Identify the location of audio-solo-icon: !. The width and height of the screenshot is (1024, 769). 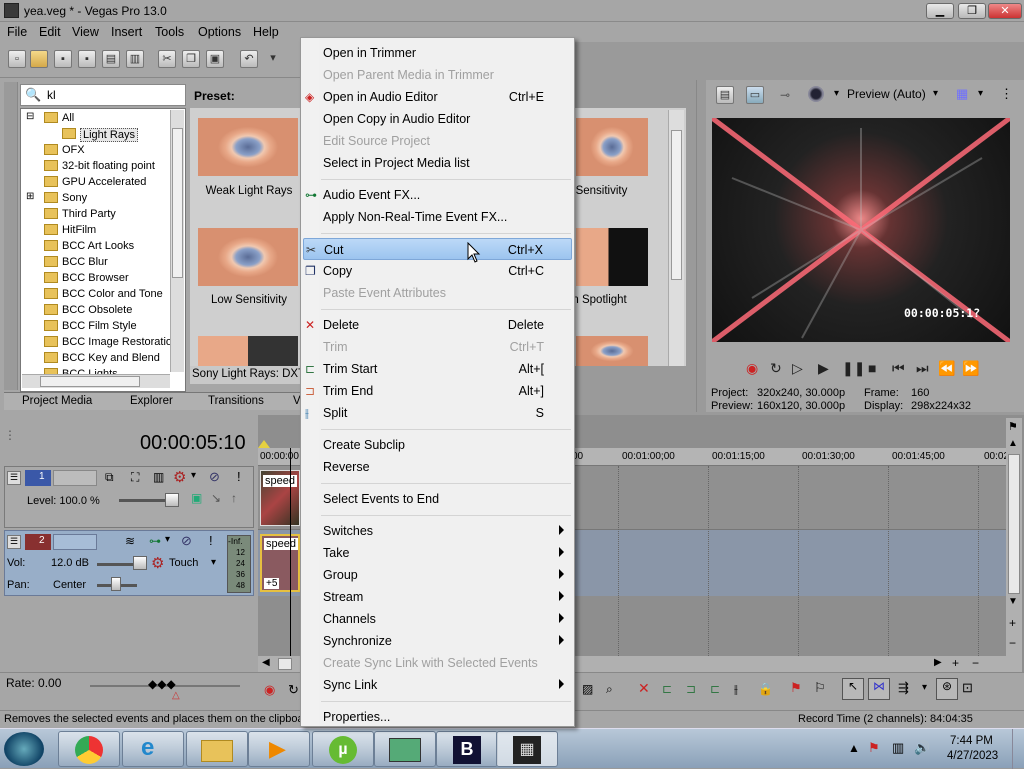
(211, 540).